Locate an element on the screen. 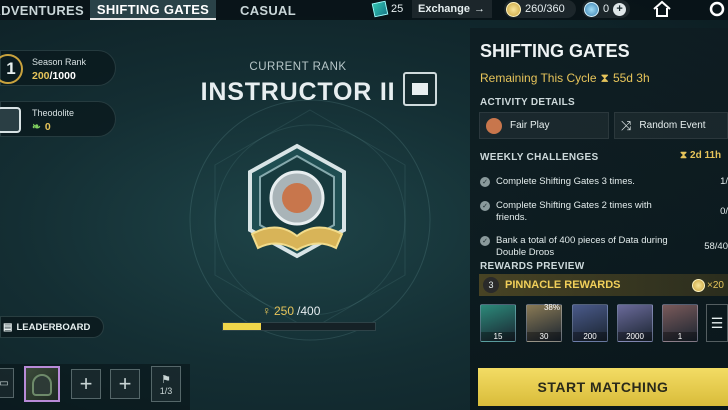  gem-icon is located at coordinates (591, 9).